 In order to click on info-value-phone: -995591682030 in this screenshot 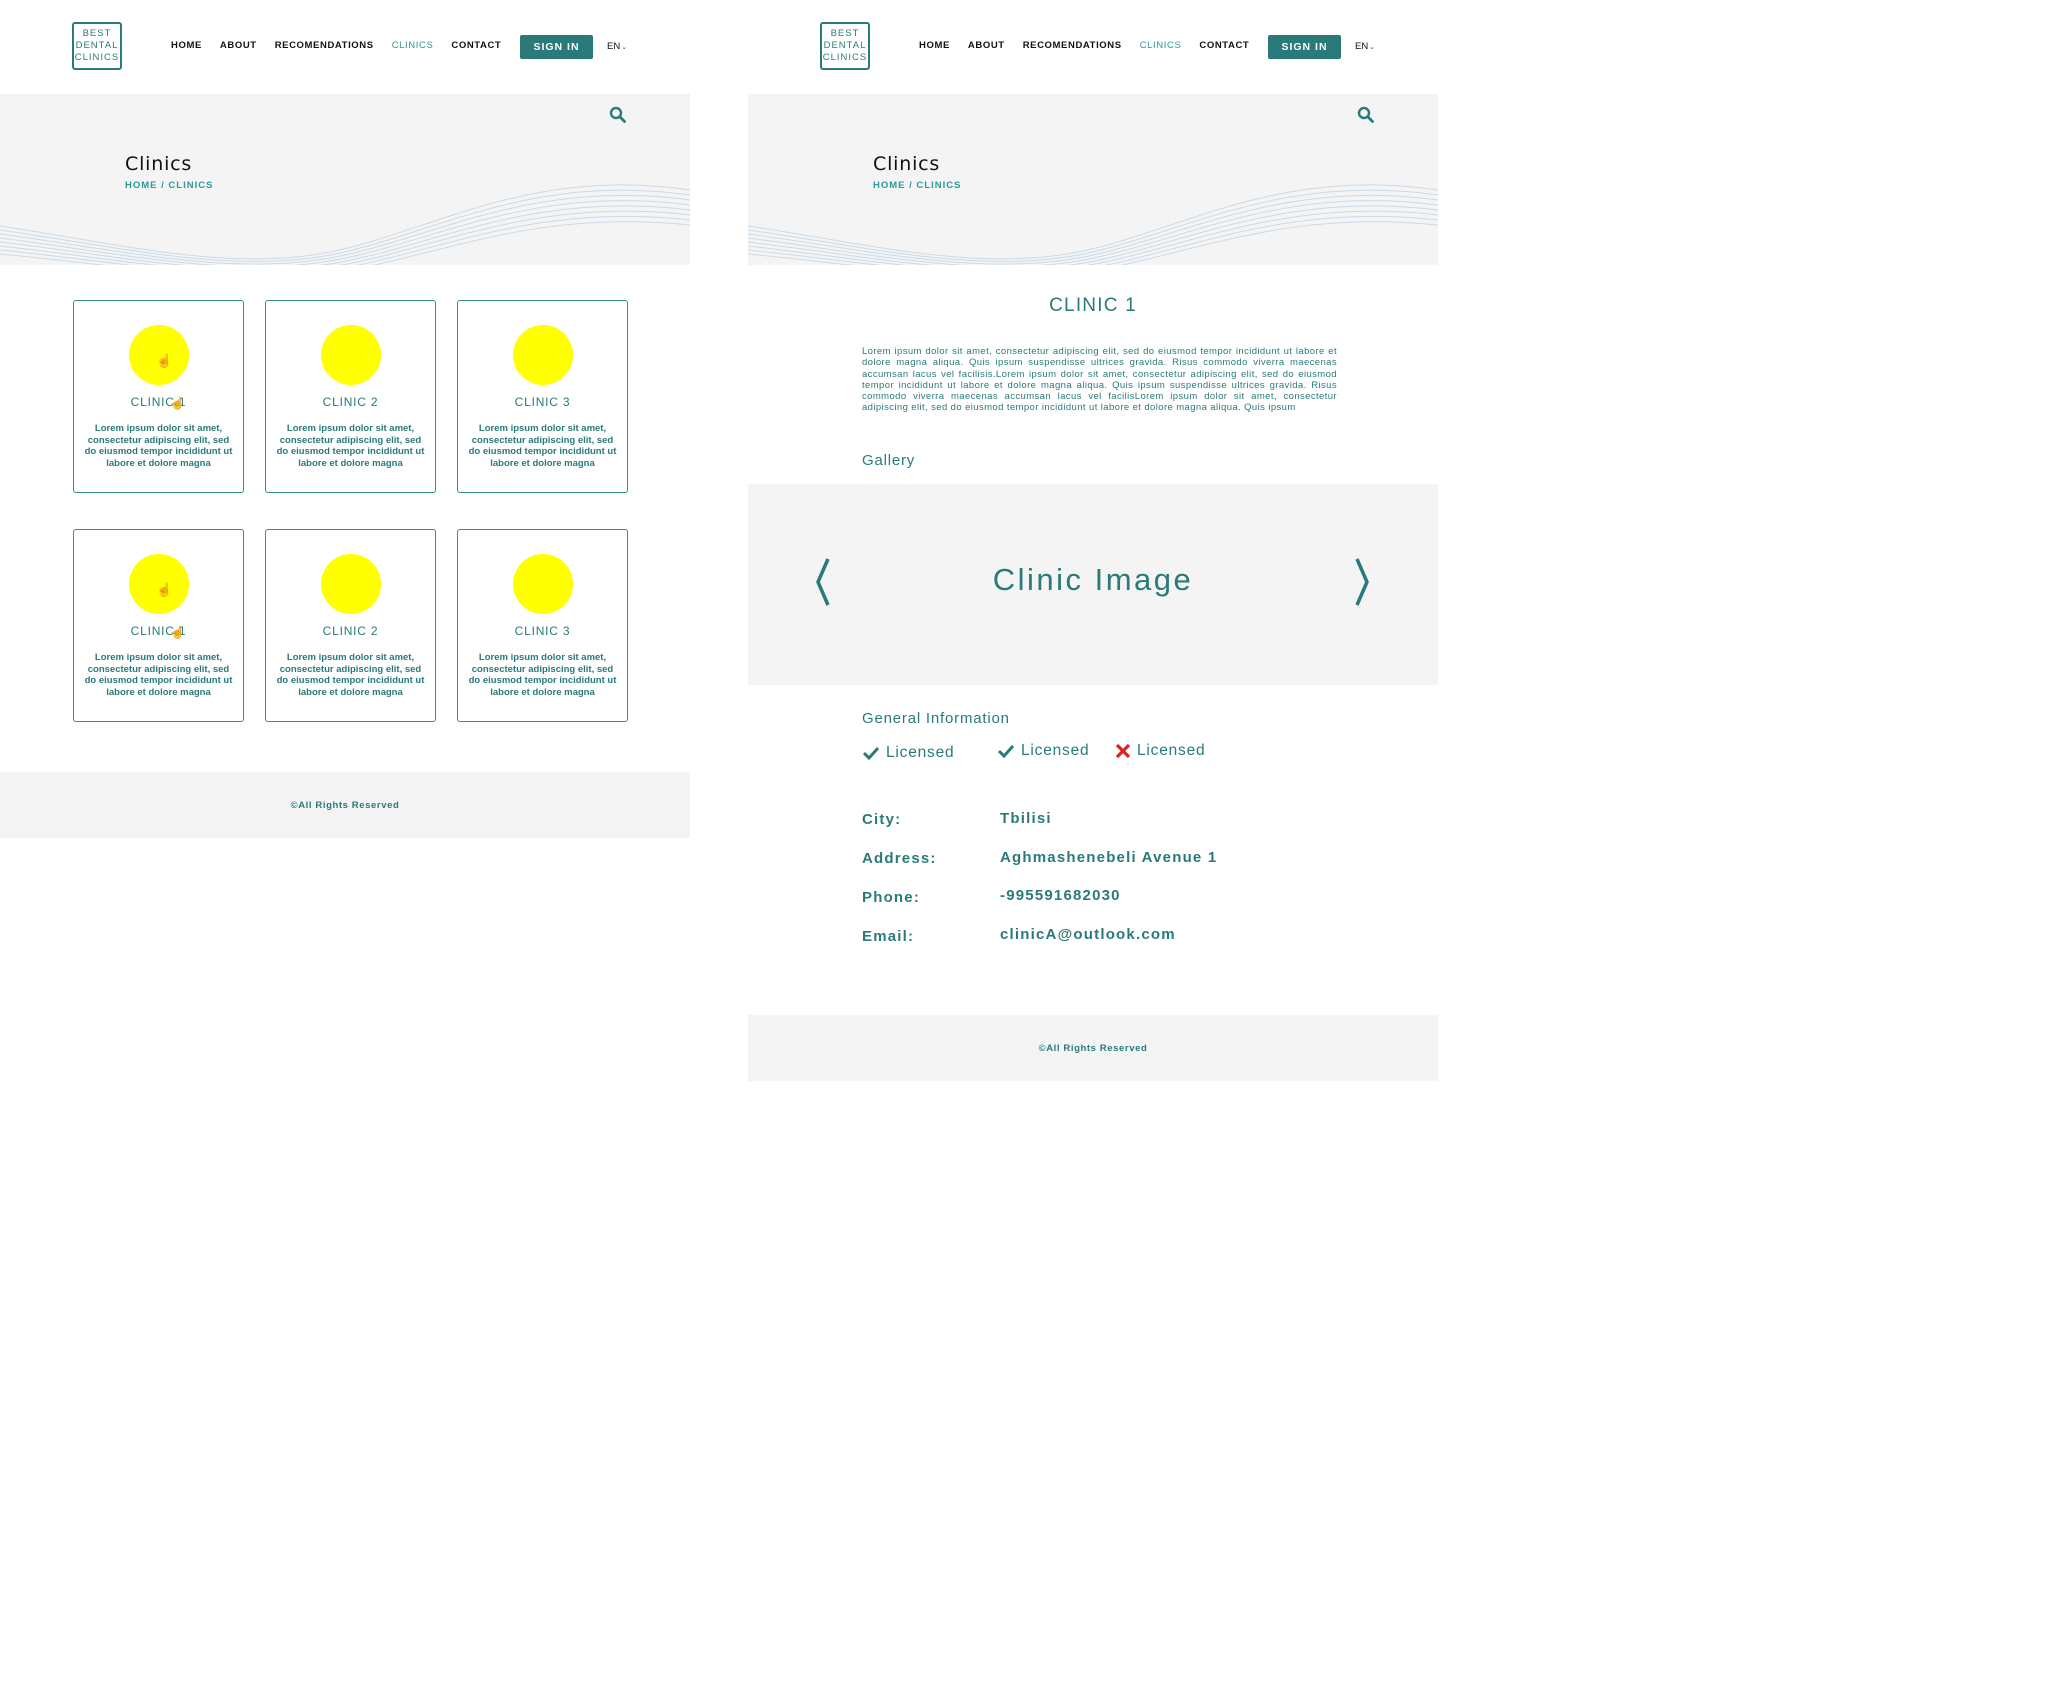, I will do `click(1060, 895)`.